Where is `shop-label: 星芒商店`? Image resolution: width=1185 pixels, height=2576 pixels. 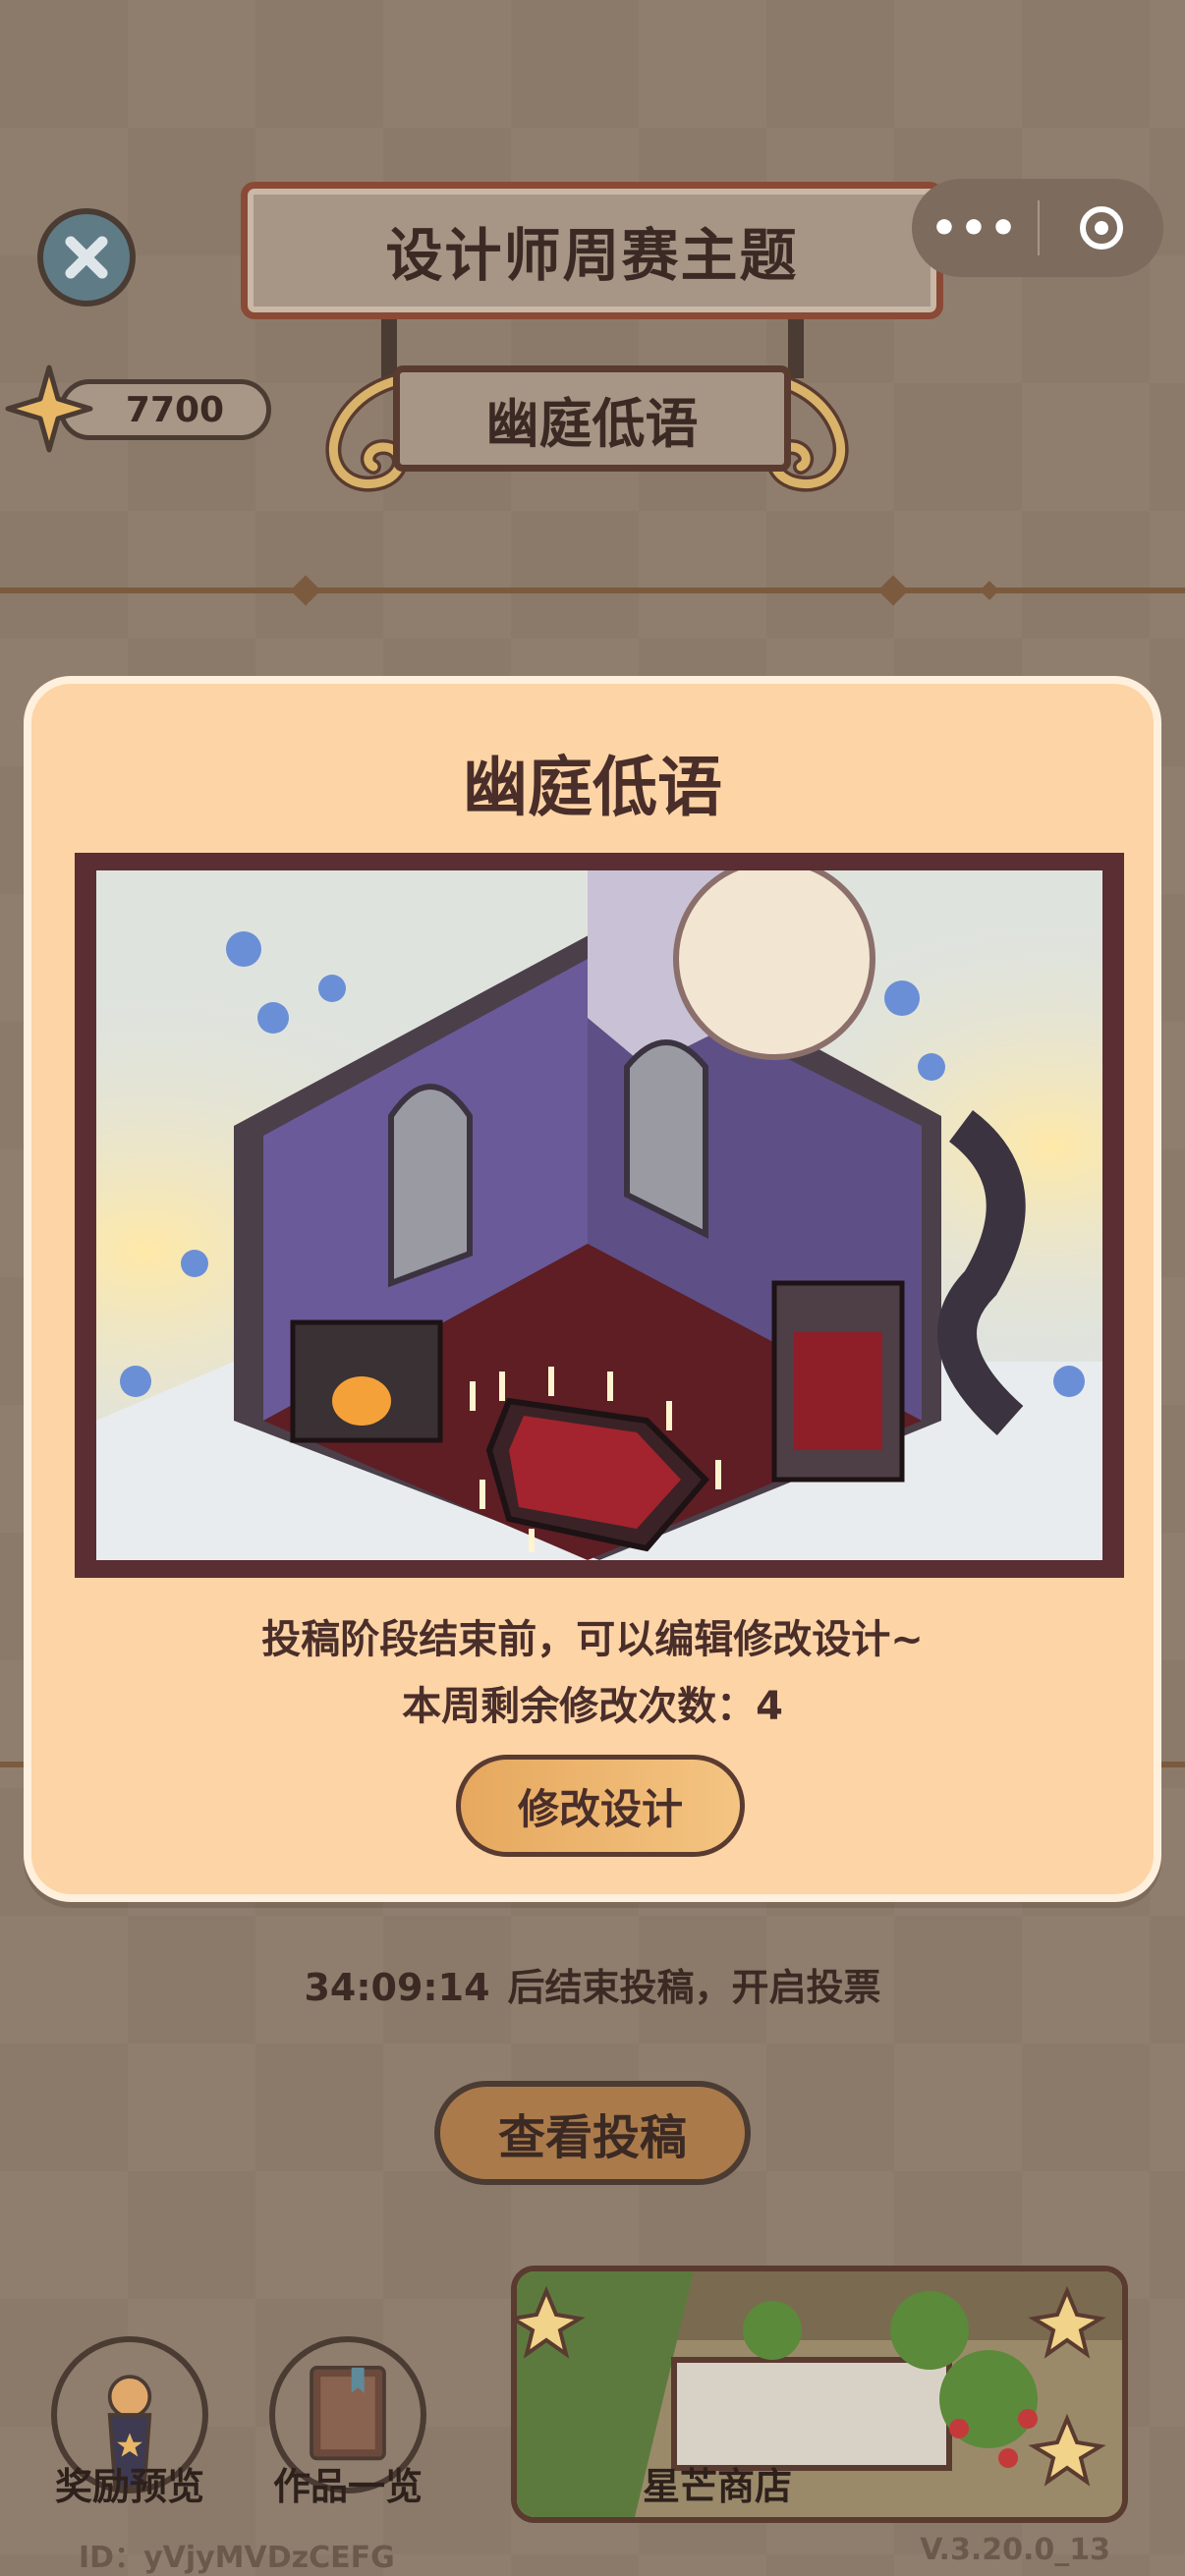 shop-label: 星芒商店 is located at coordinates (717, 2486).